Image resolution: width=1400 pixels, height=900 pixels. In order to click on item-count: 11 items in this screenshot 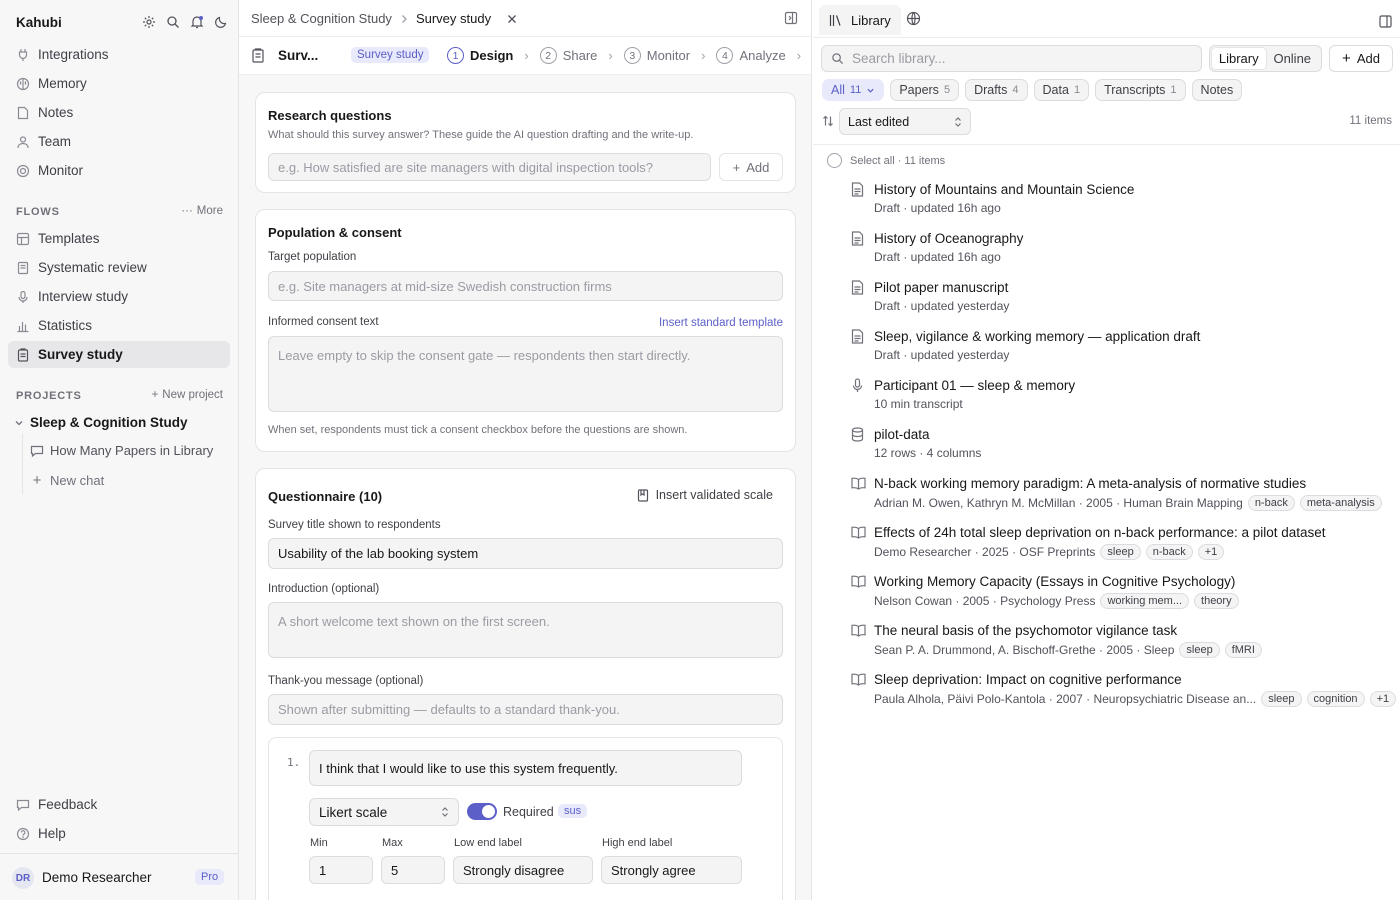, I will do `click(1370, 121)`.